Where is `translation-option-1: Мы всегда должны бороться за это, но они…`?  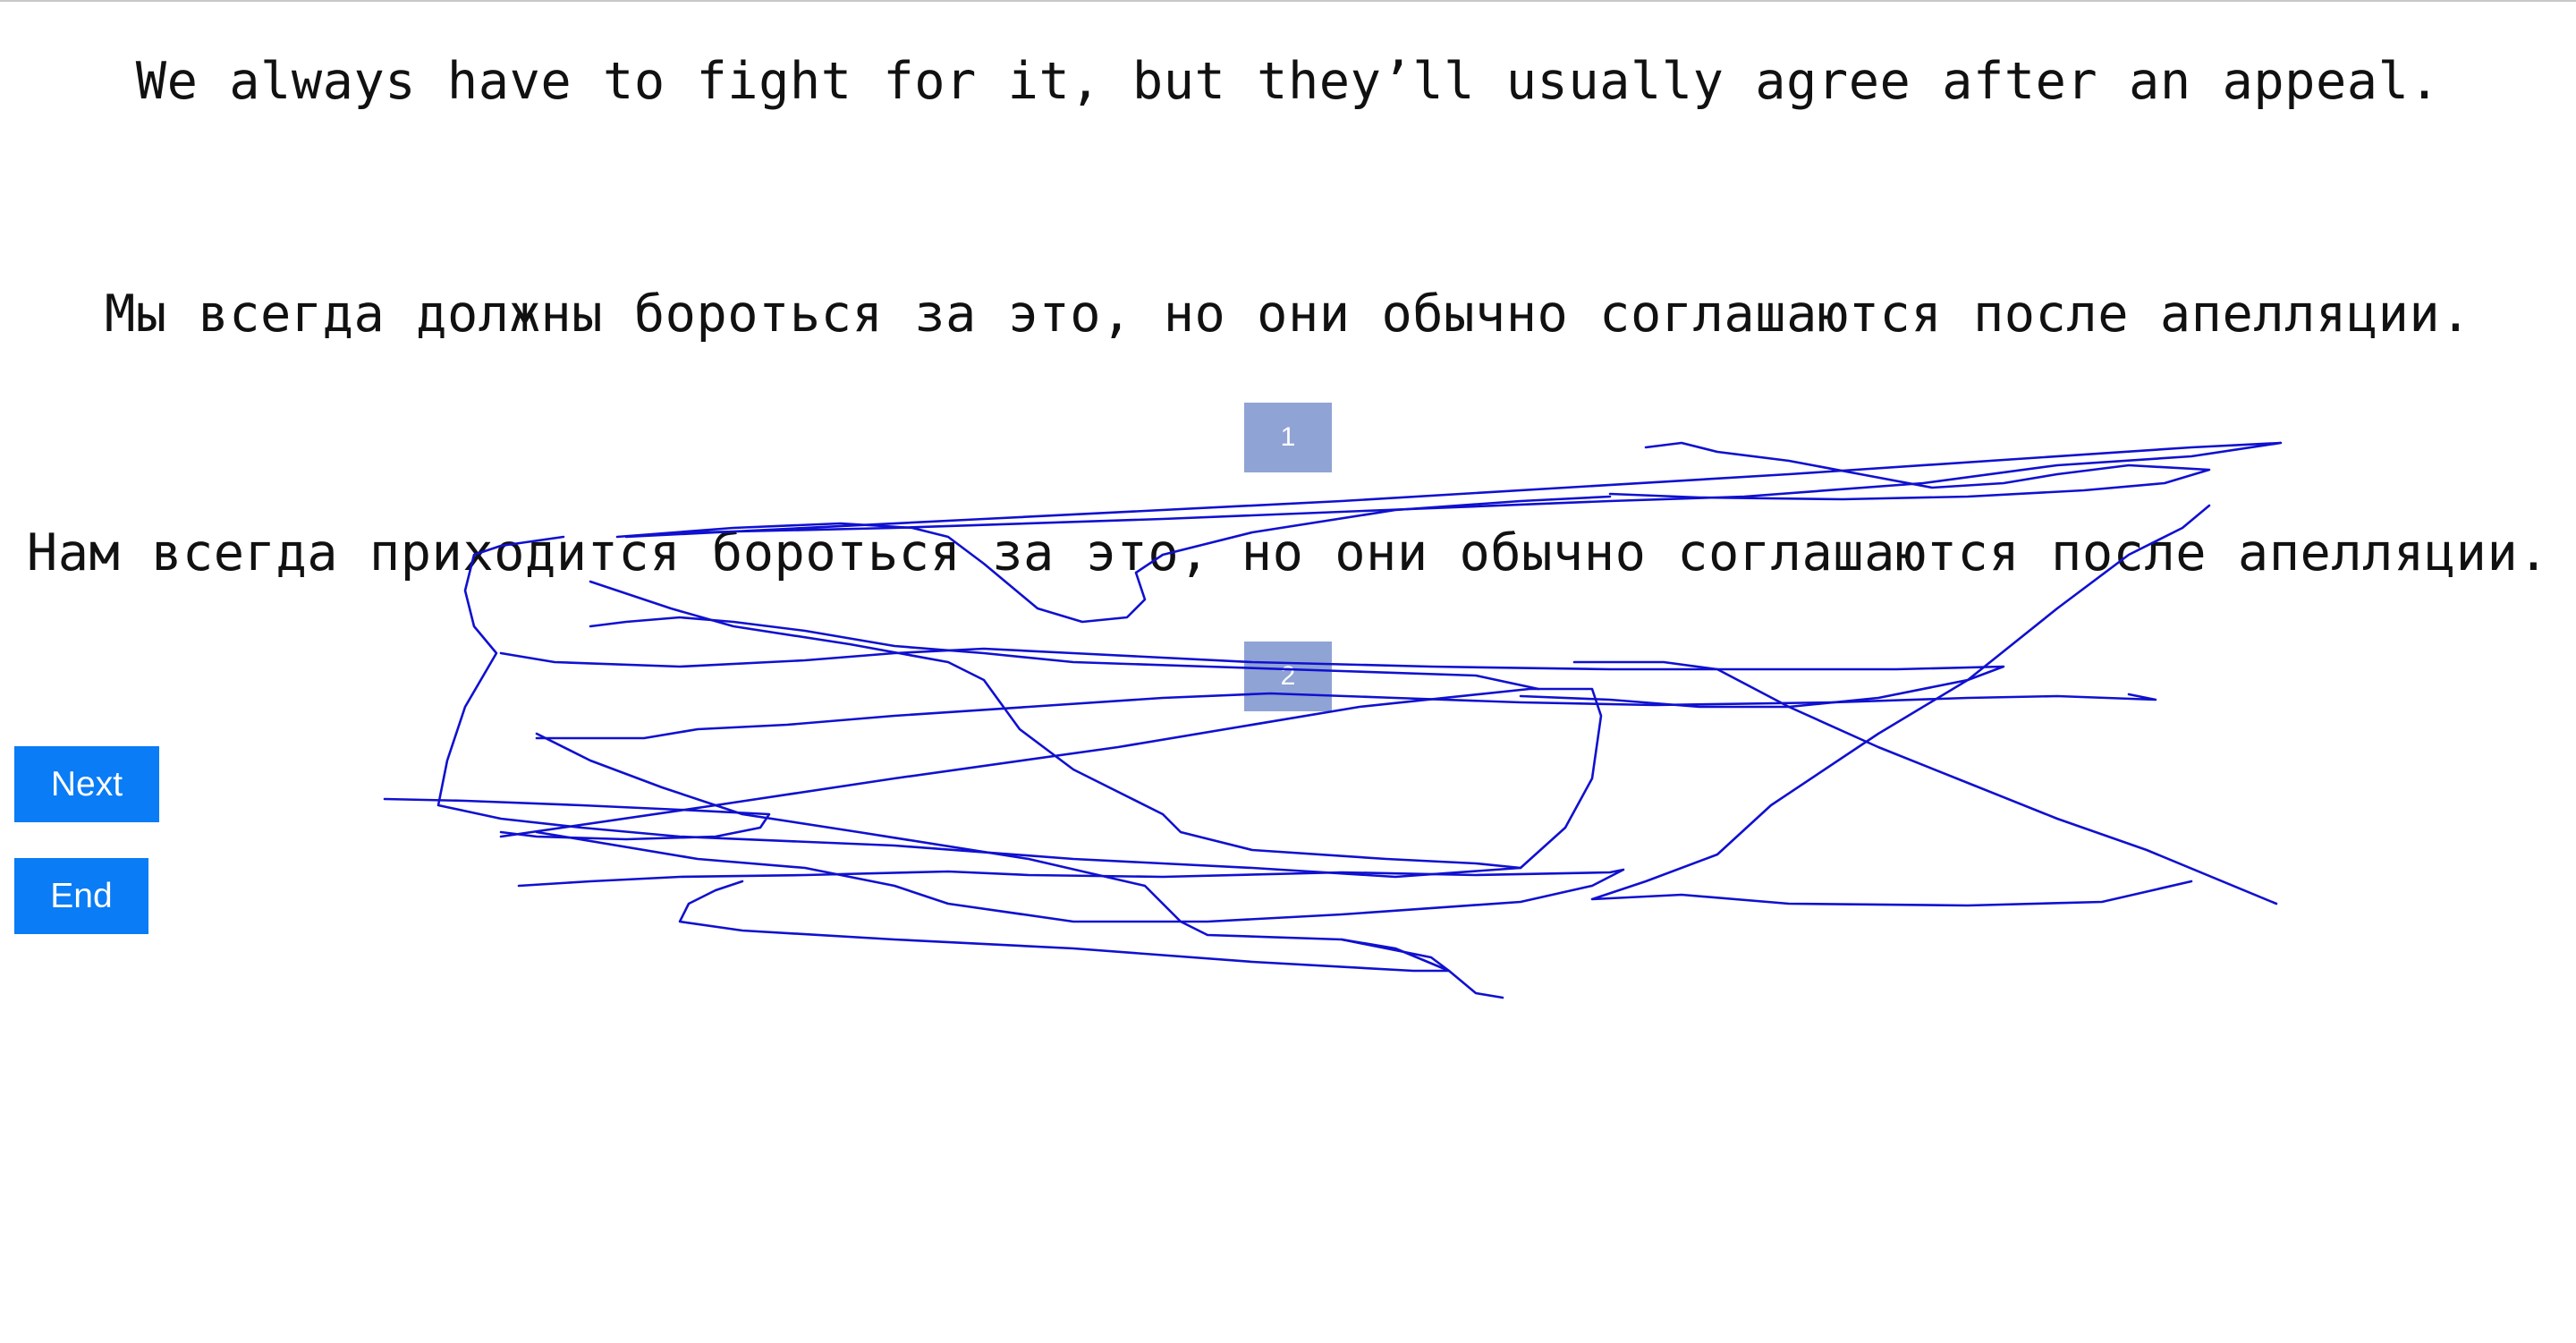
translation-option-1: Мы всегда должны бороться за это, но они… is located at coordinates (1288, 314).